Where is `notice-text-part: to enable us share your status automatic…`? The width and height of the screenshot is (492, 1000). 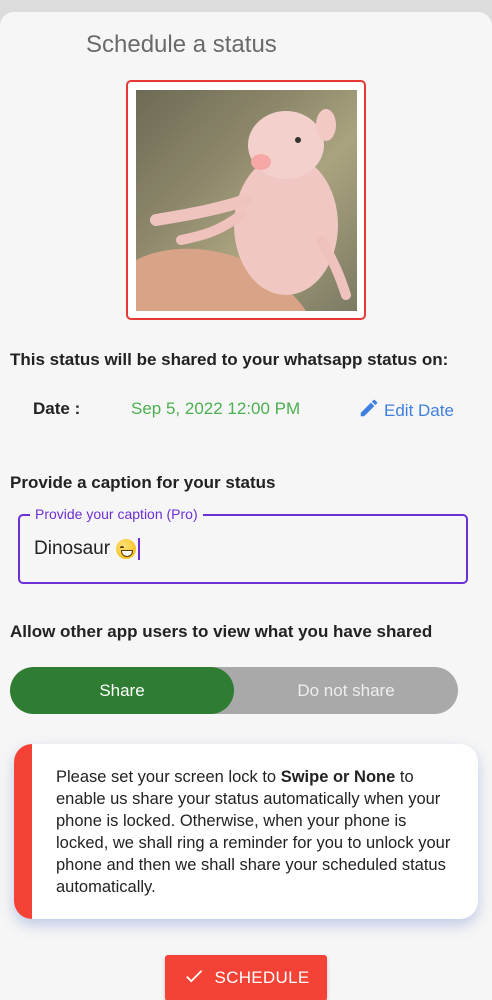 notice-text-part: to enable us share your status automatic… is located at coordinates (253, 832).